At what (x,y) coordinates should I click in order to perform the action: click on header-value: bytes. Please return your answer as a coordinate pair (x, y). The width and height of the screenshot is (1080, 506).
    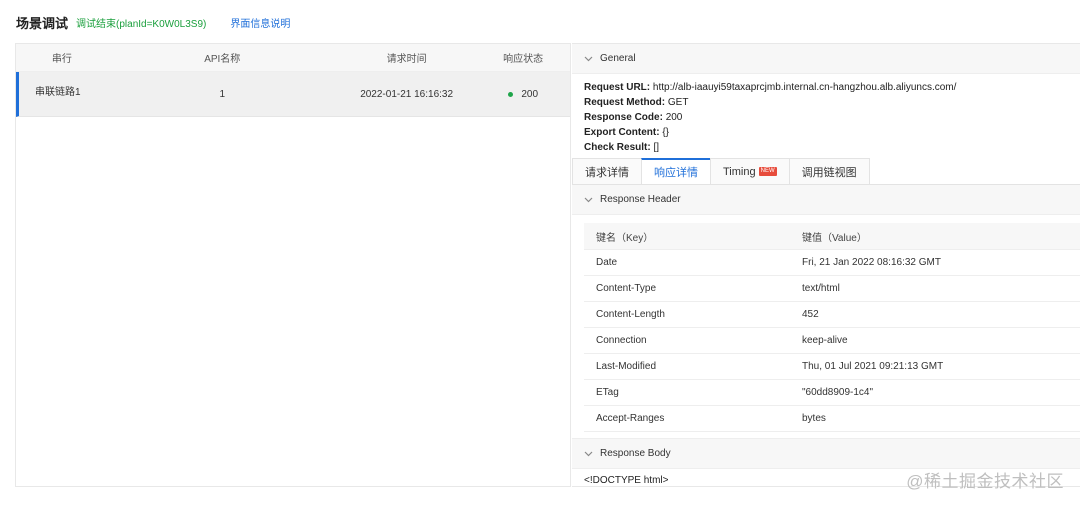
    Looking at the image, I should click on (814, 418).